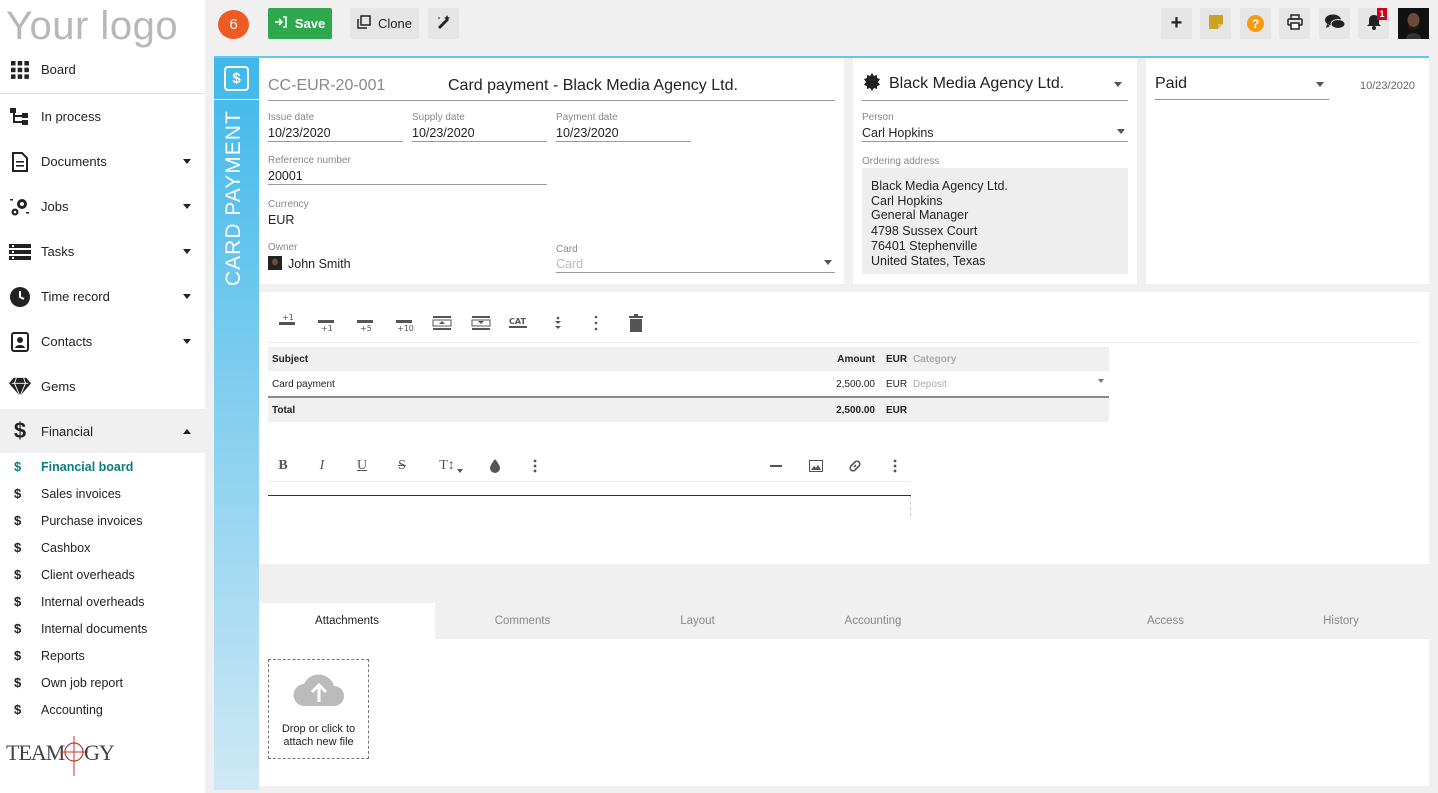 The image size is (1438, 793). Describe the element at coordinates (395, 23) in the screenshot. I see `clone-label: Clone` at that location.